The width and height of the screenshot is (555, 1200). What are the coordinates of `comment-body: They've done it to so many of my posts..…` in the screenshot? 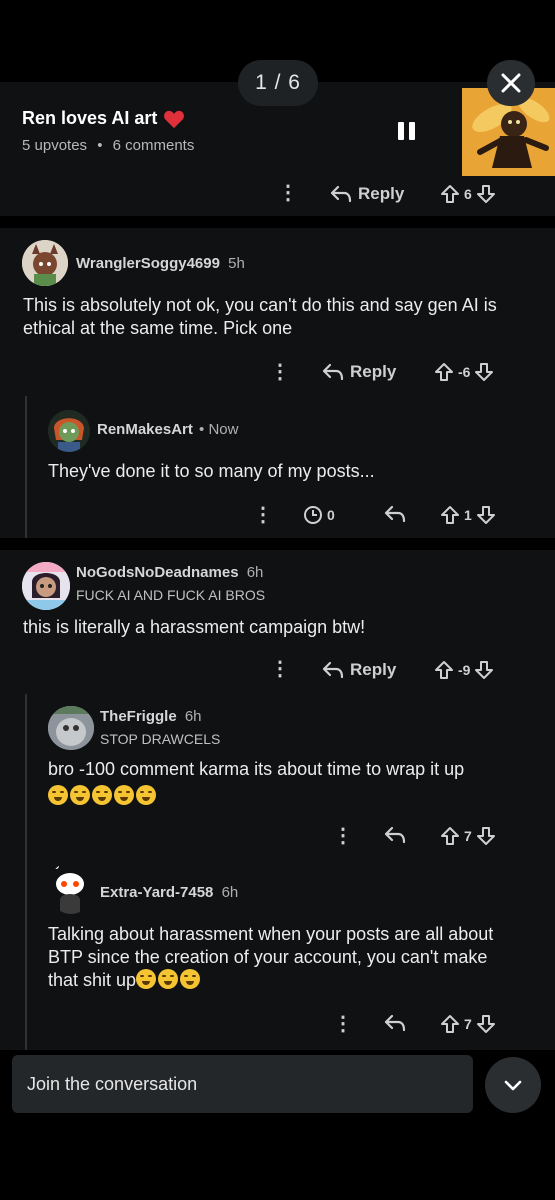 It's located at (211, 471).